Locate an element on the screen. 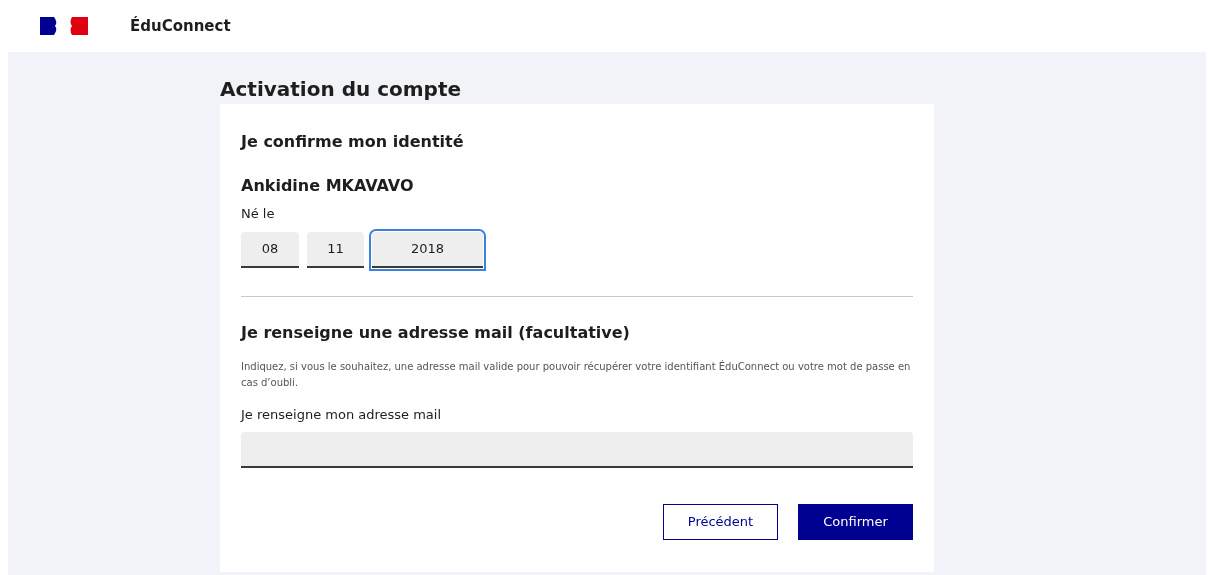  birth-label: Né le is located at coordinates (258, 214).